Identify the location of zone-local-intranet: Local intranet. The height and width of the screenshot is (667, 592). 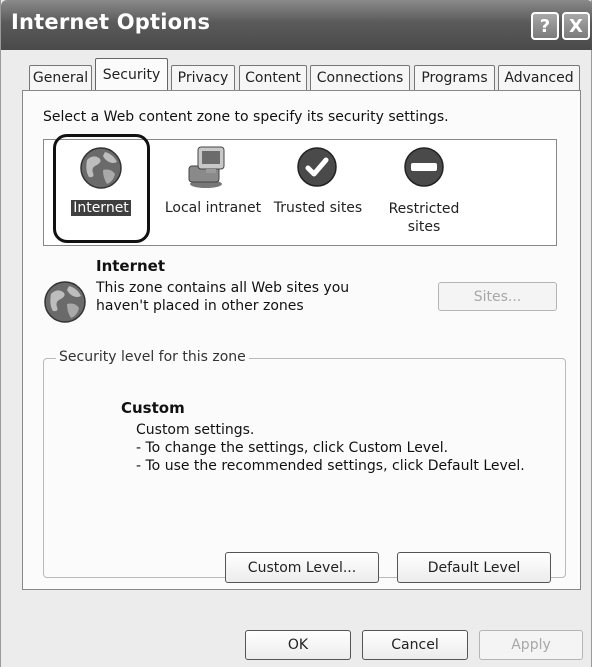
(213, 208).